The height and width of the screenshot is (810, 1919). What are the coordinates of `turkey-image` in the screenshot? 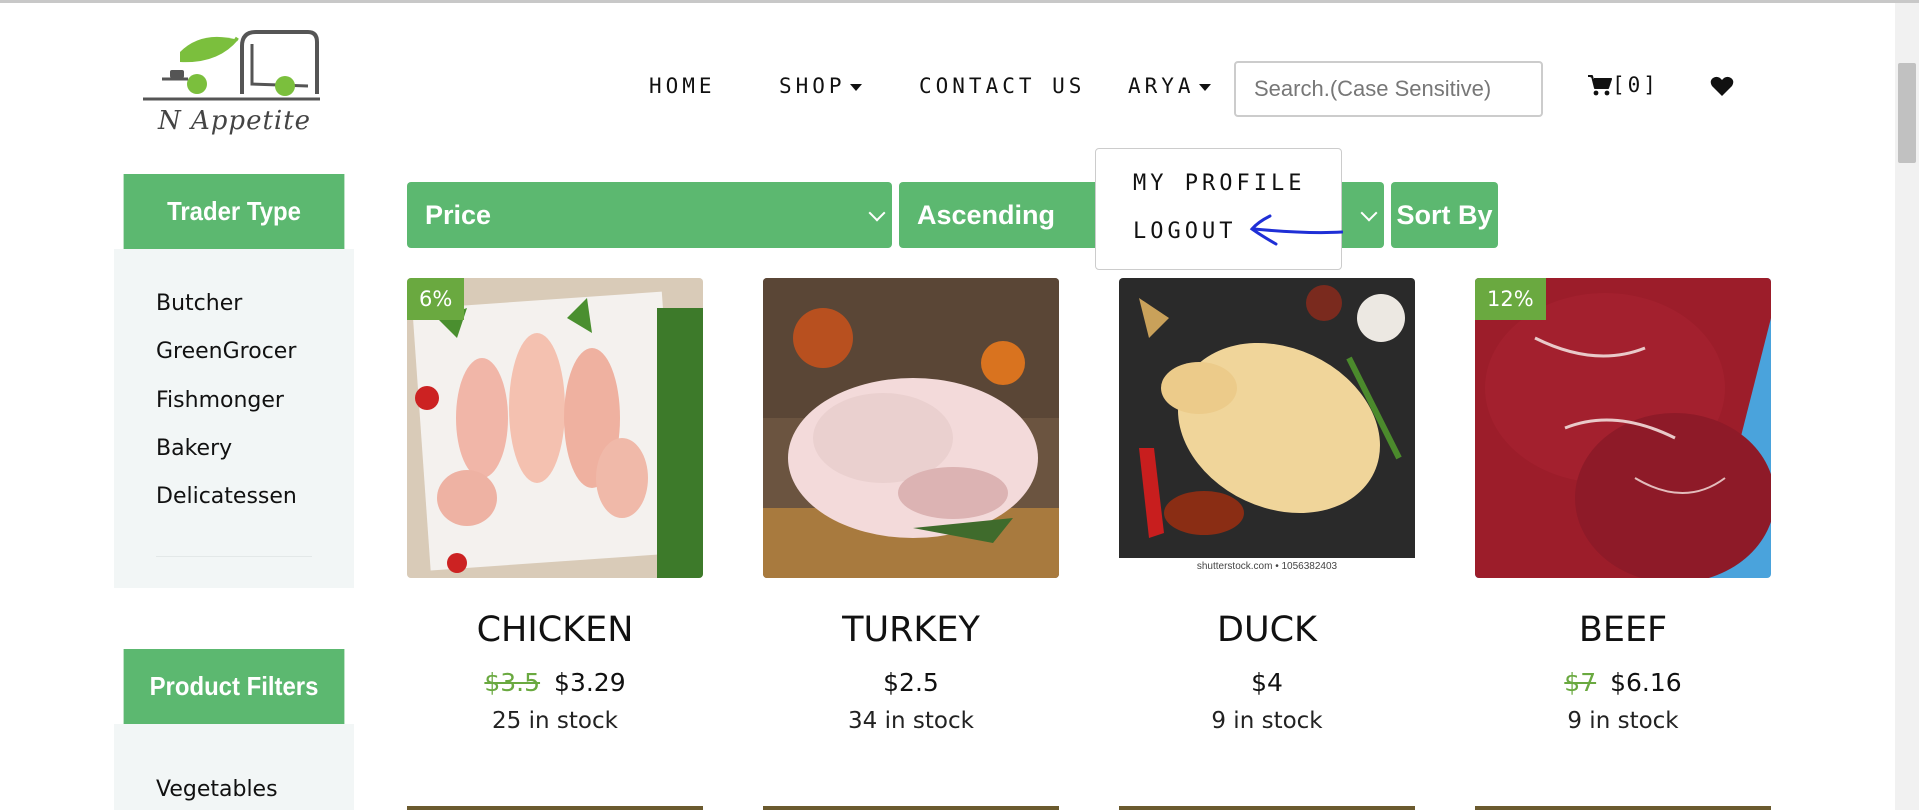 It's located at (911, 428).